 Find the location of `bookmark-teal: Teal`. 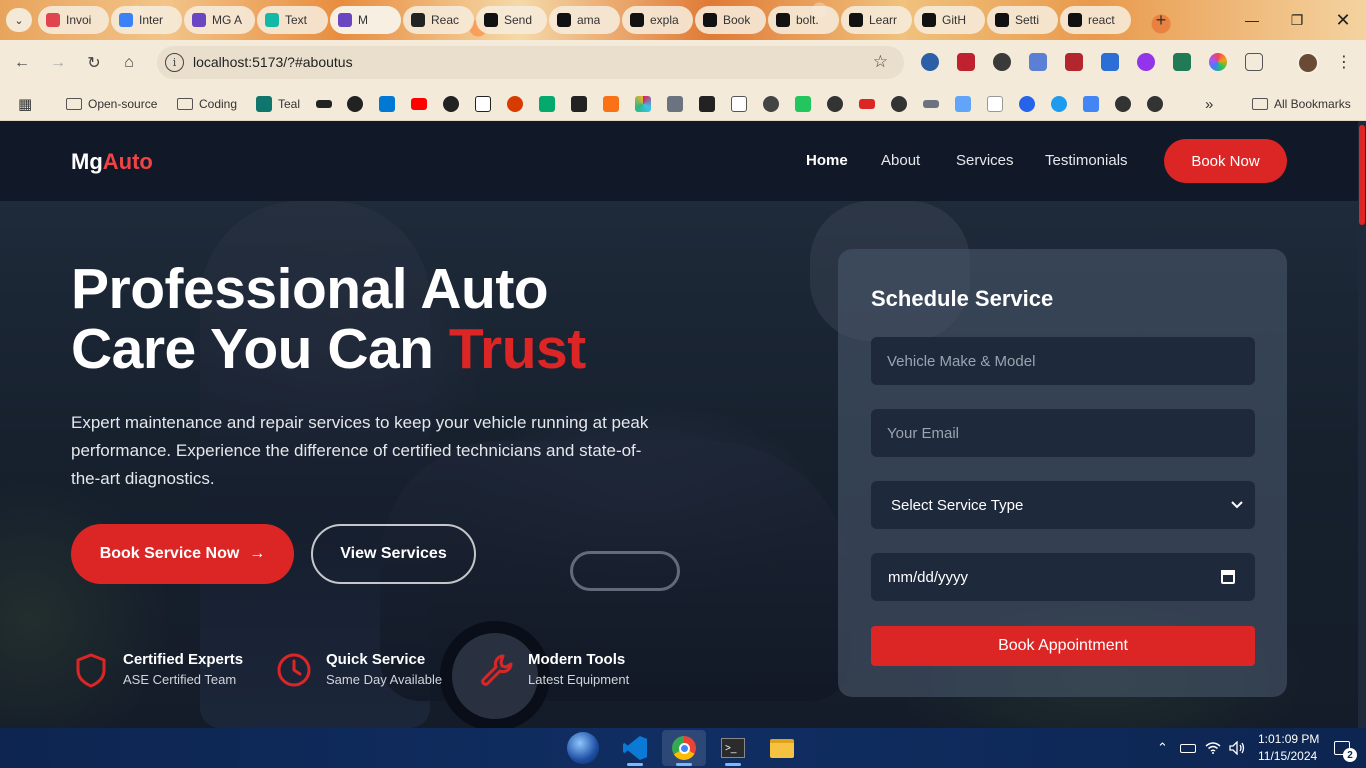

bookmark-teal: Teal is located at coordinates (278, 104).